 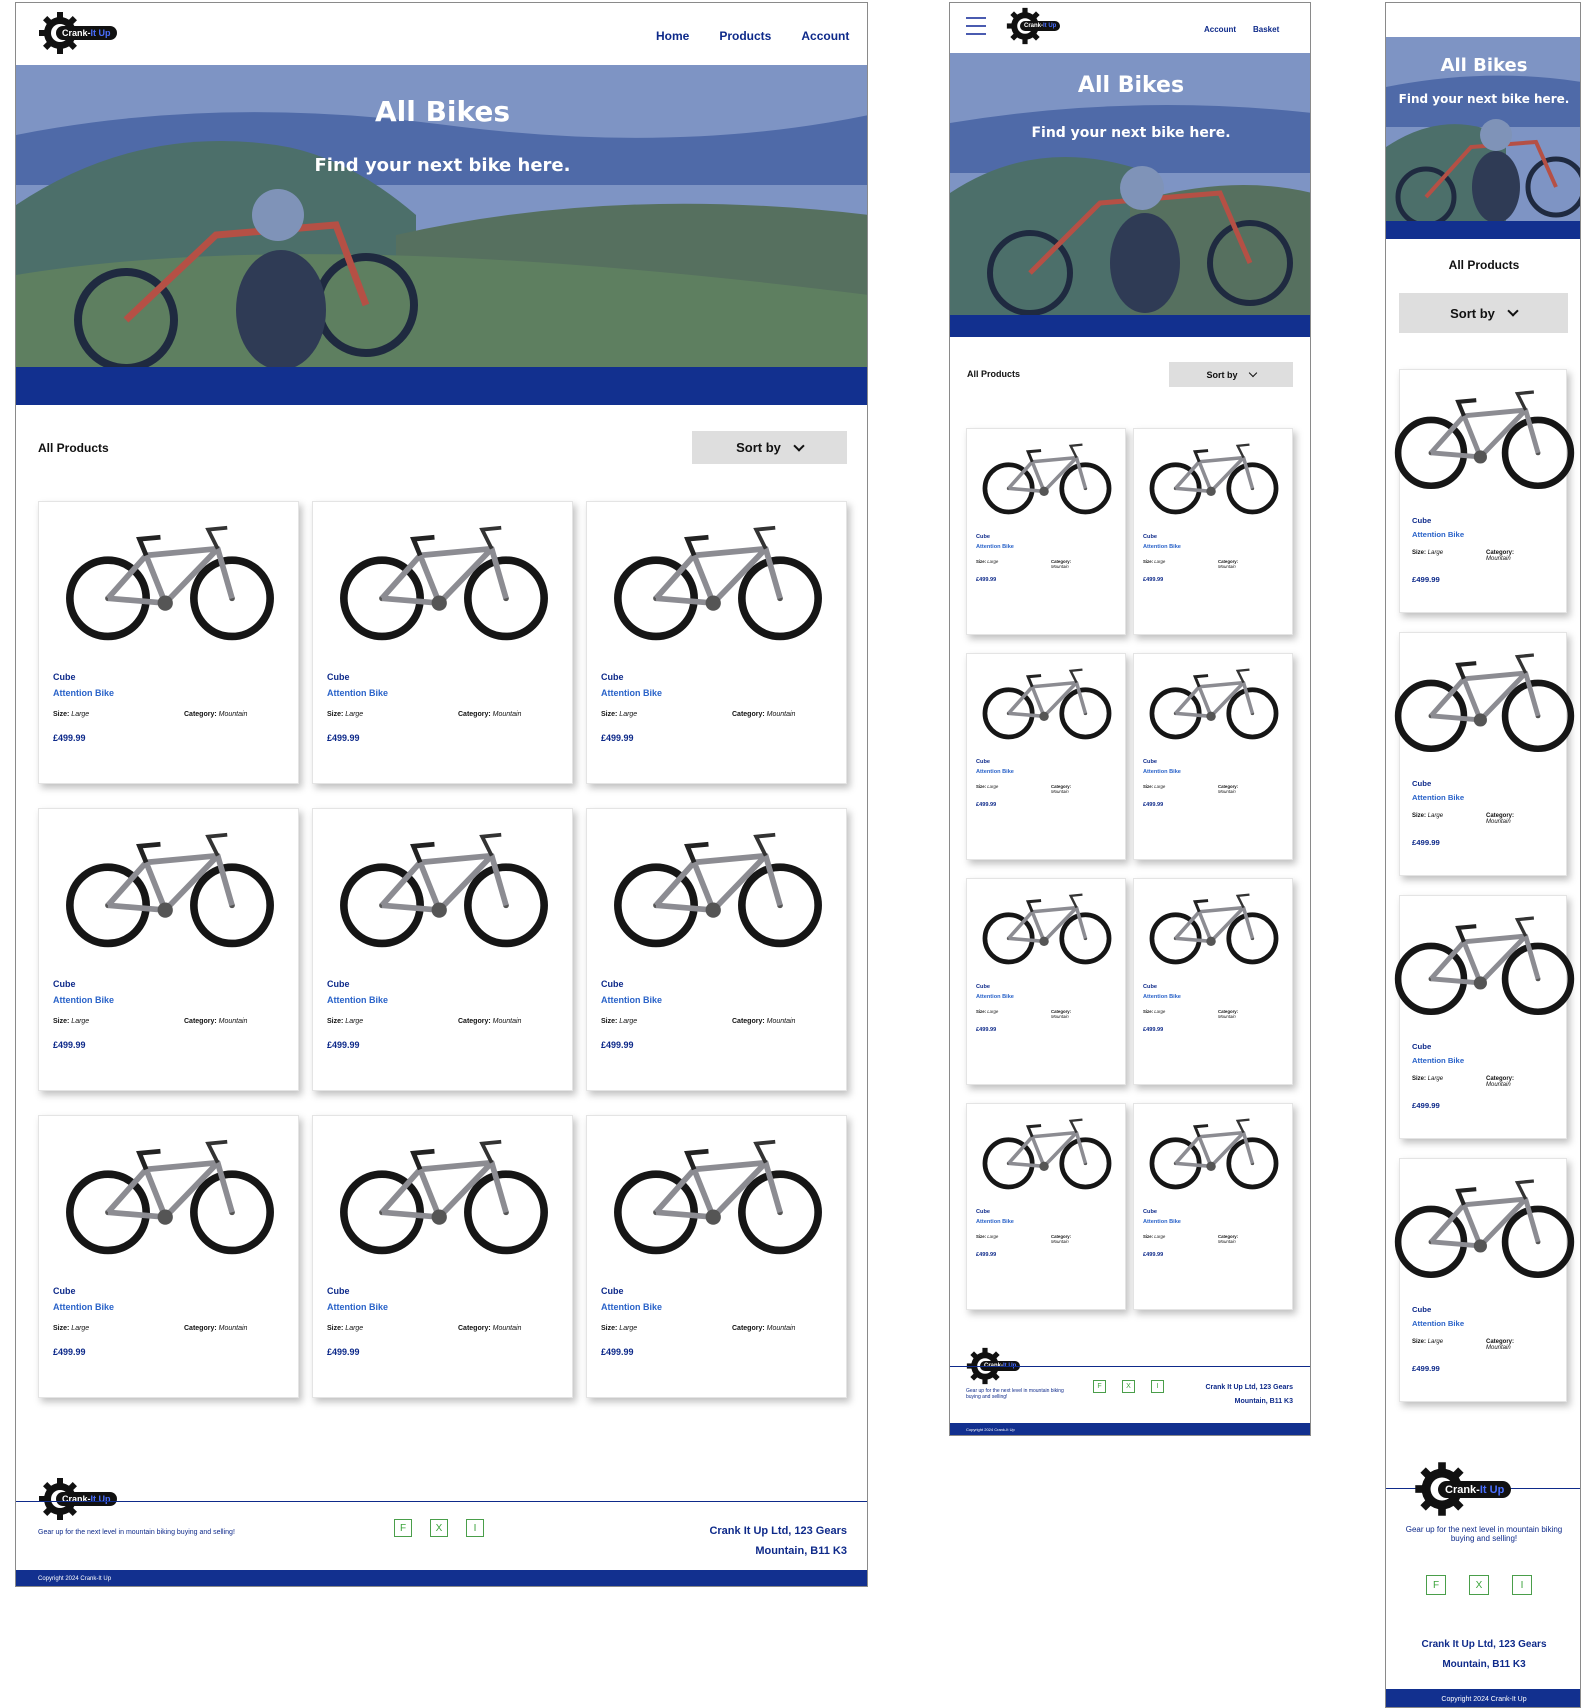 I want to click on sort-label: Sort by, so click(x=758, y=447).